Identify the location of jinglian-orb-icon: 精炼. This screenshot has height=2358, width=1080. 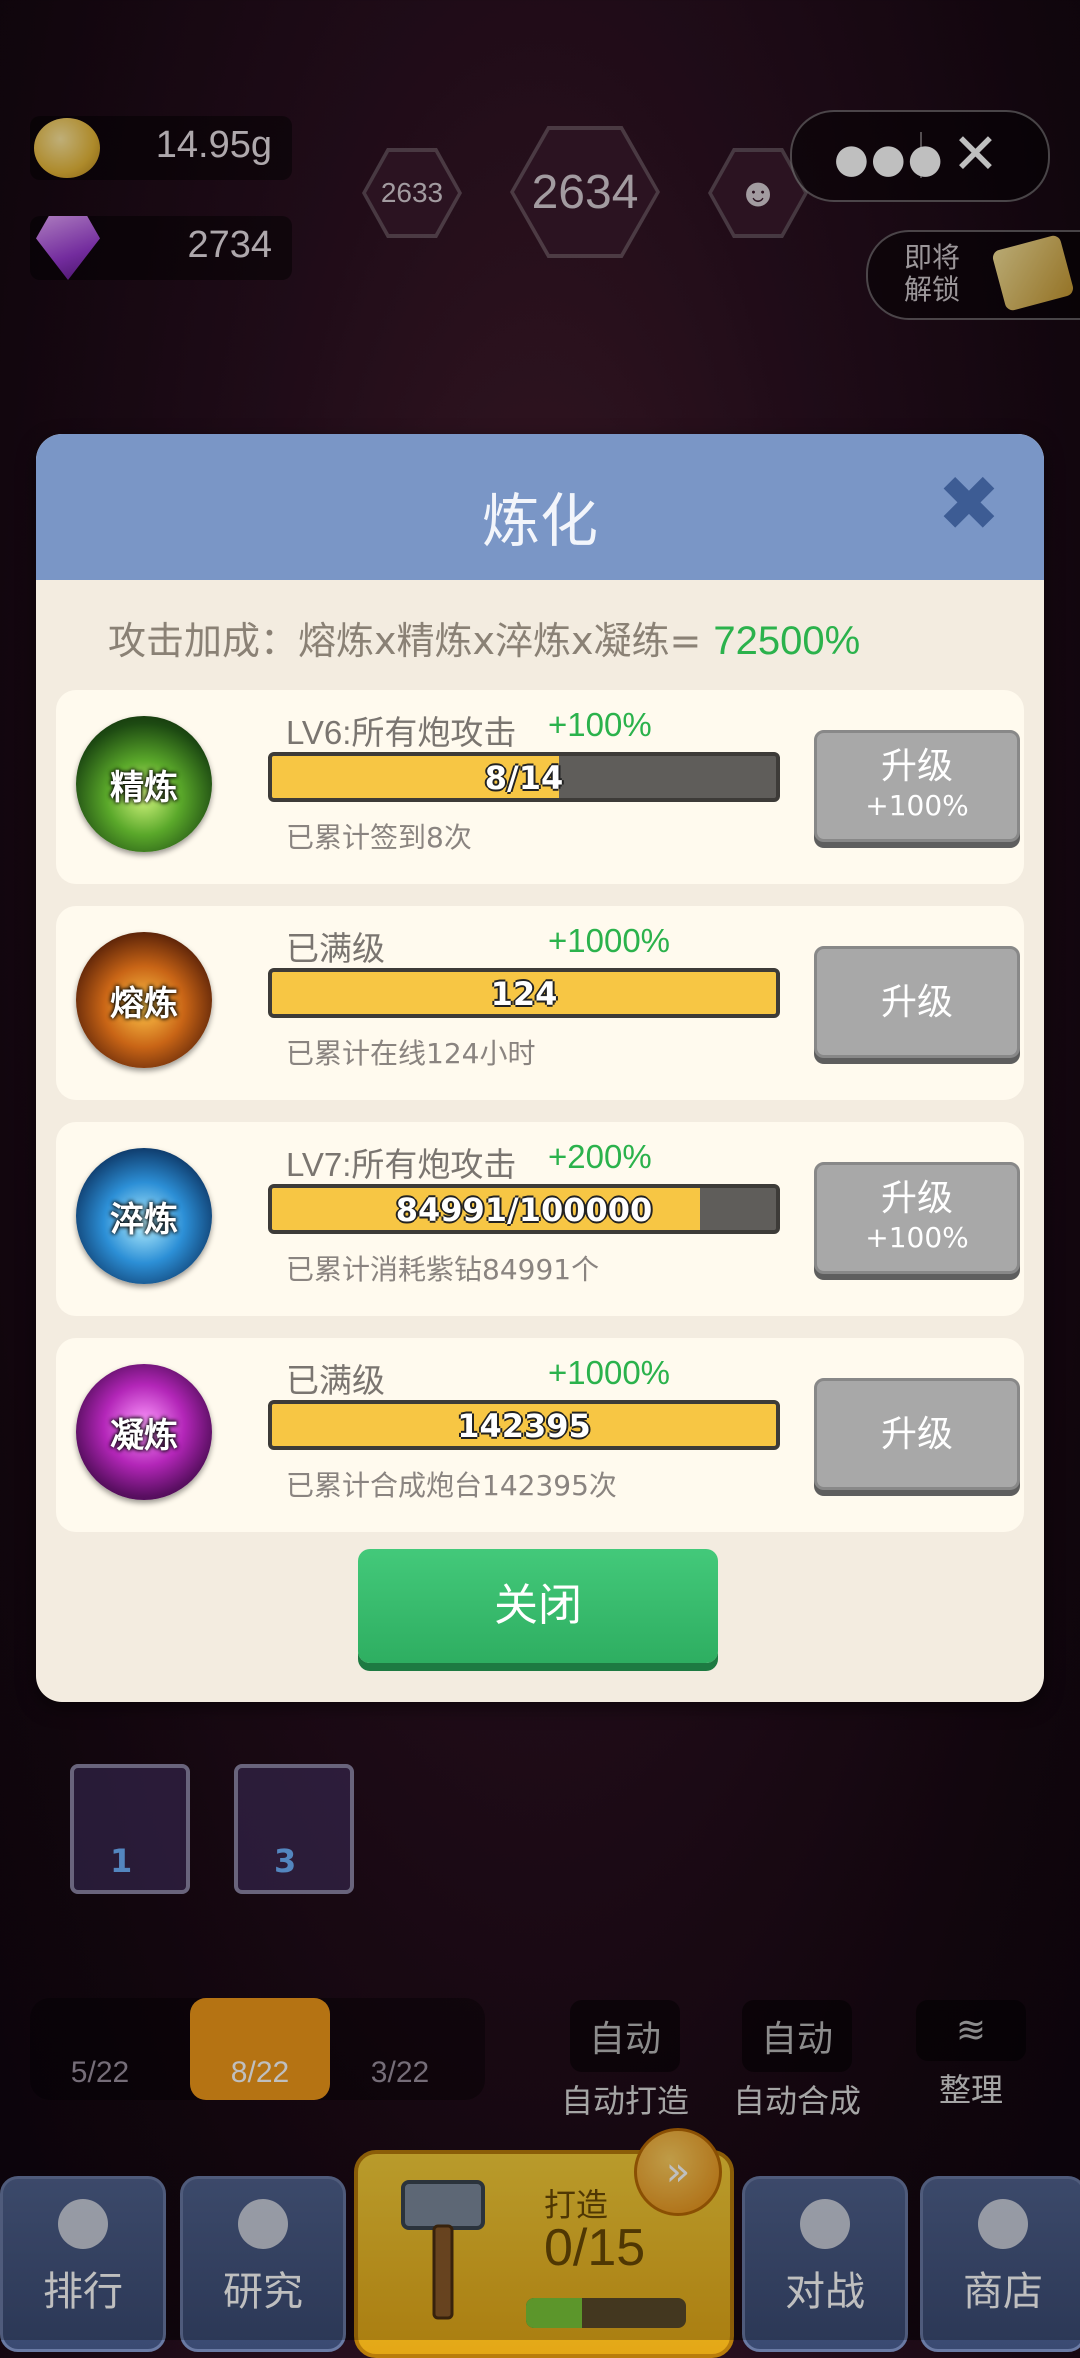
(144, 784).